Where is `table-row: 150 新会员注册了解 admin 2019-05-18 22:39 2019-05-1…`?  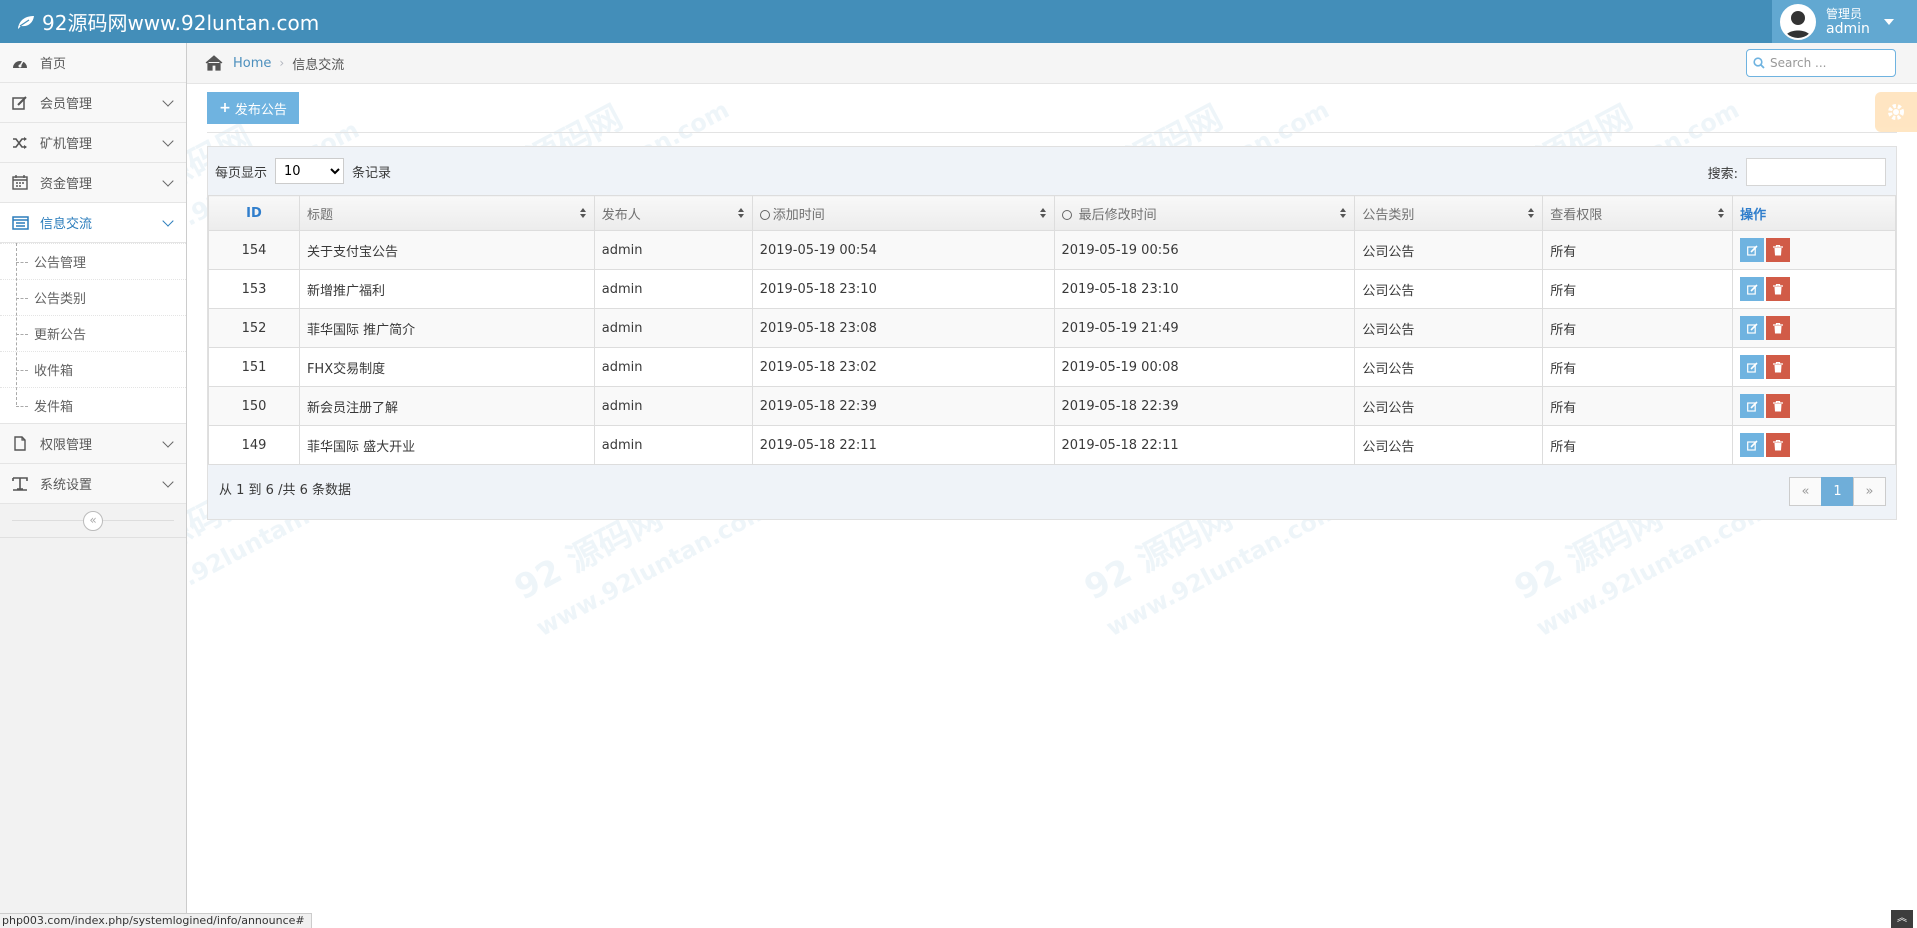
table-row: 150 新会员注册了解 admin 2019-05-18 22:39 2019-05-1… is located at coordinates (1052, 406).